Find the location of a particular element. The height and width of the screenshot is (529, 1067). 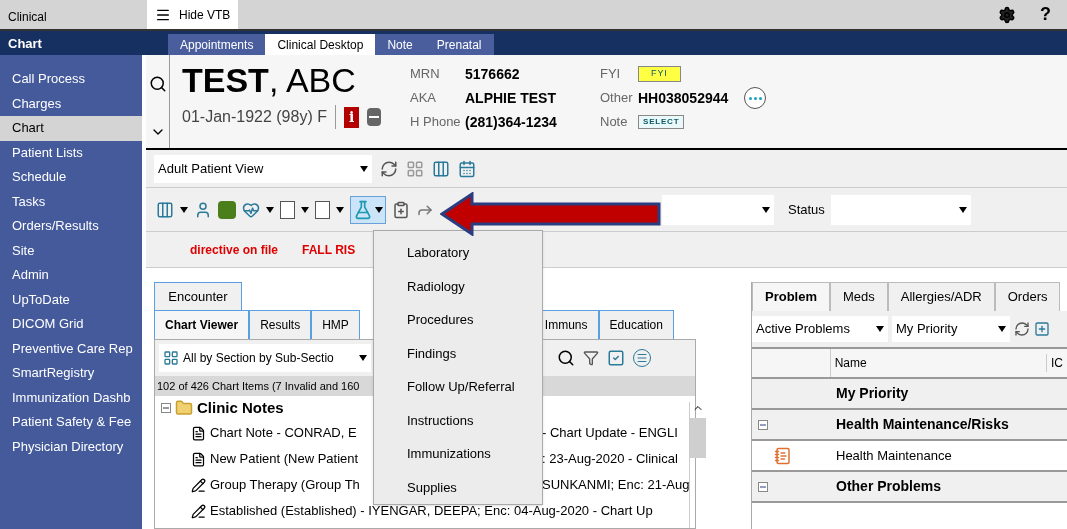

note-title: Established (Established) - IYENGAR, DEEPA; Enc: 04-Aug-2020 - Chart Up is located at coordinates (431, 511).